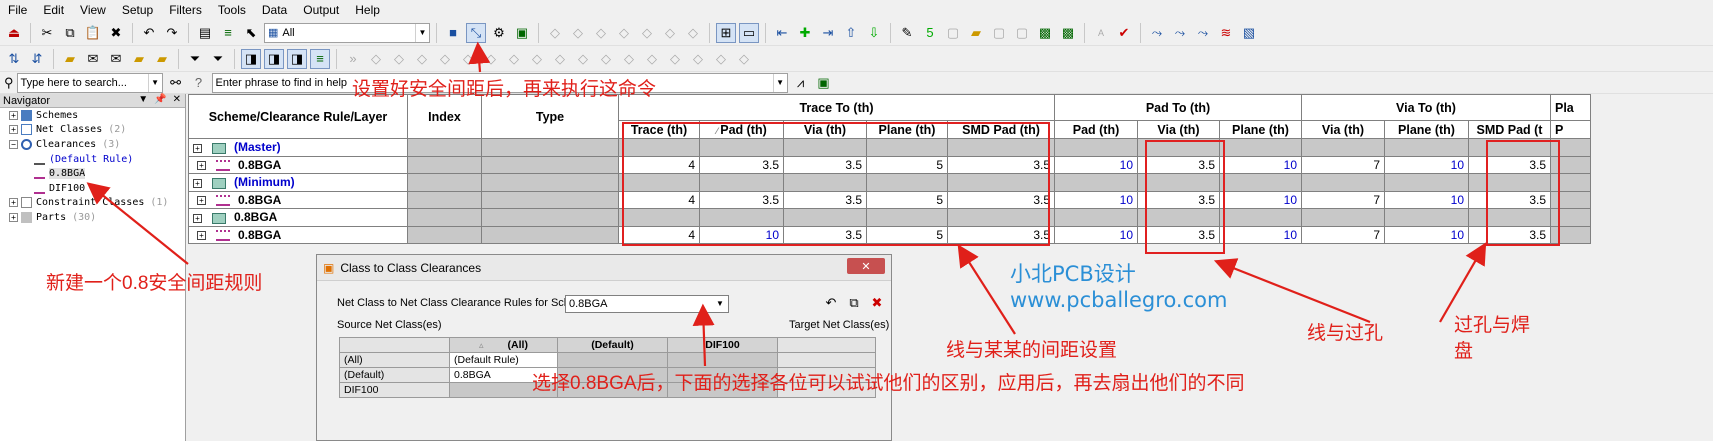 The height and width of the screenshot is (441, 1713). Describe the element at coordinates (726, 32) in the screenshot. I see `tree-view-icon: ⊞` at that location.